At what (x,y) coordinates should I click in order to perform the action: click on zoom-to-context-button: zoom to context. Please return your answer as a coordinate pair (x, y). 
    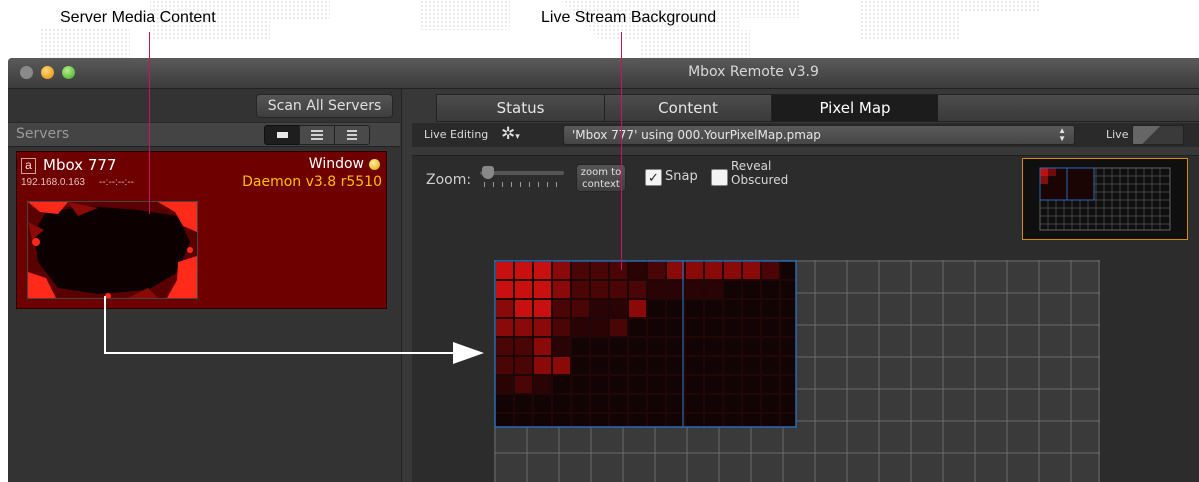
    Looking at the image, I should click on (601, 178).